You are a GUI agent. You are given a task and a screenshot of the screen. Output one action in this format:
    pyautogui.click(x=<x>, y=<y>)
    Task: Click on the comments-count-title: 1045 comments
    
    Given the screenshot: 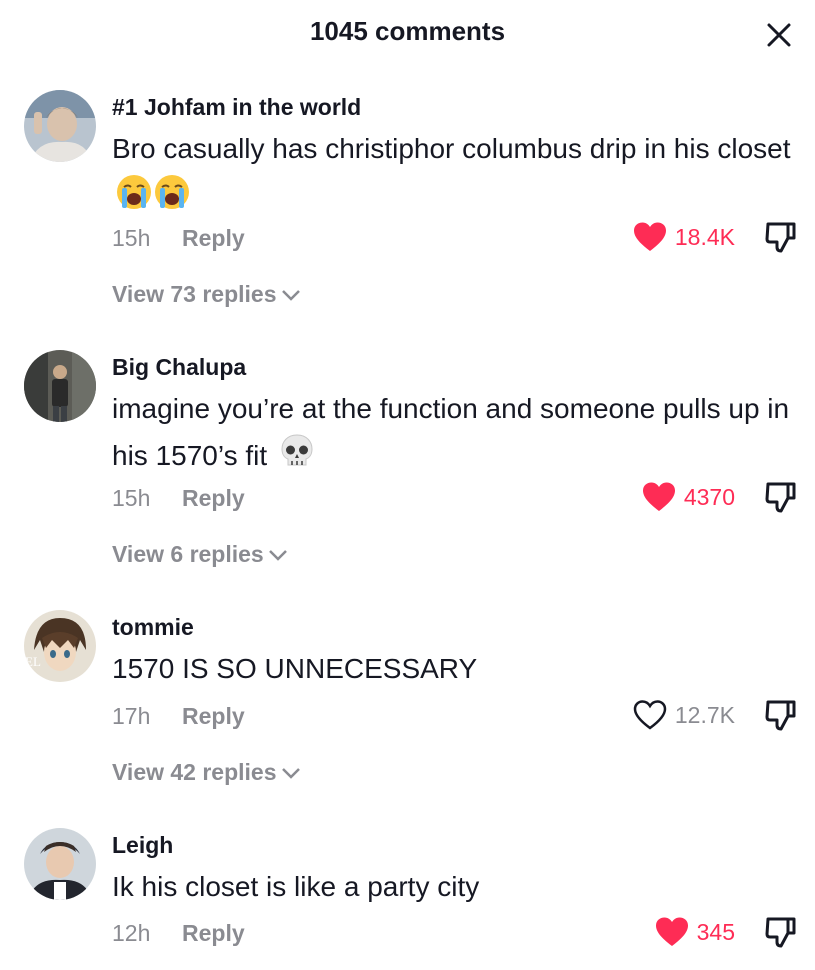 What is the action you would take?
    pyautogui.click(x=407, y=31)
    